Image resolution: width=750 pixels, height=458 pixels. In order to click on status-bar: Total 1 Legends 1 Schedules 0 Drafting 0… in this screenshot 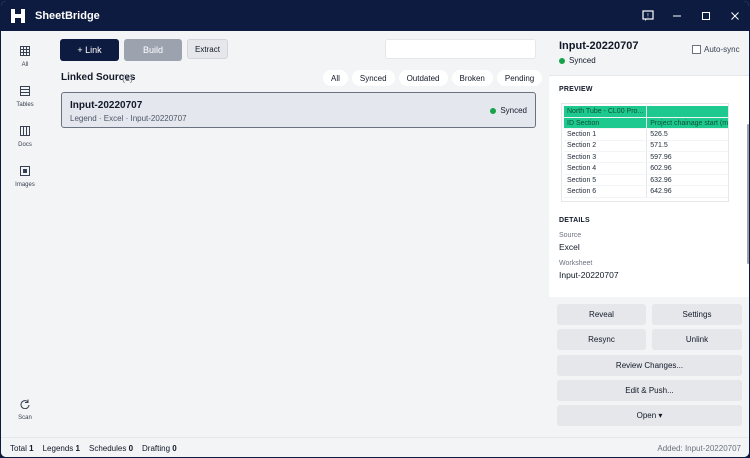, I will do `click(375, 447)`.